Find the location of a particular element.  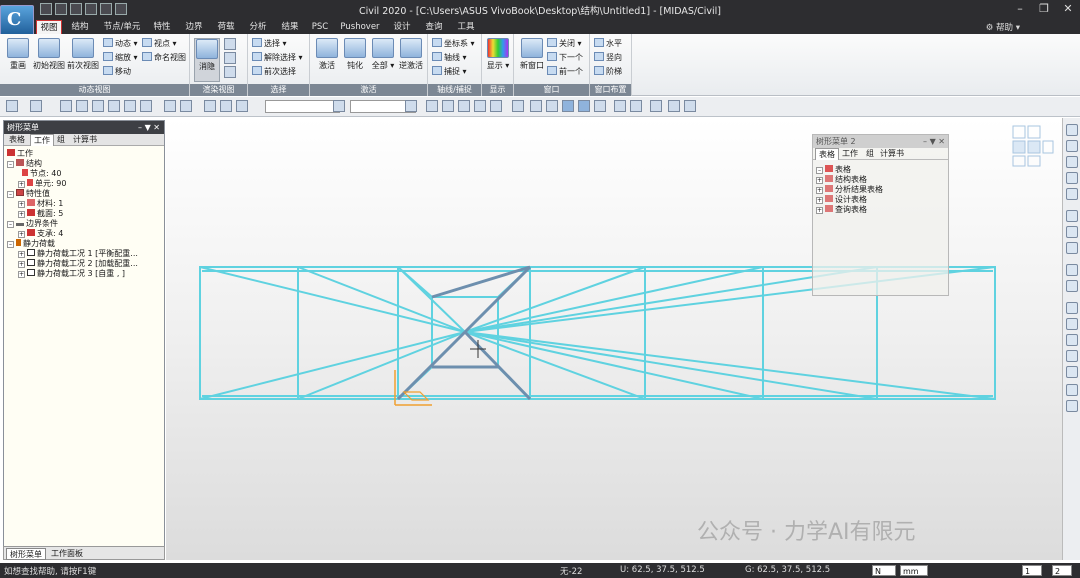

inverse-activate-button: 逆激活 is located at coordinates (411, 54).